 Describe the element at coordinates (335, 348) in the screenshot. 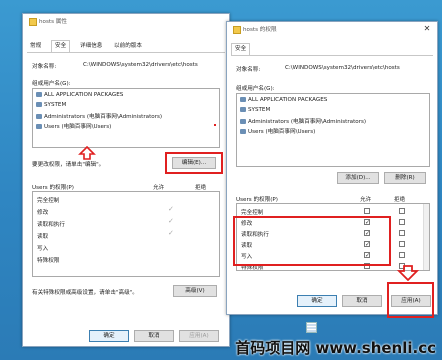

I see `watermark-text: 首码项目网 www.shenli.cc` at that location.